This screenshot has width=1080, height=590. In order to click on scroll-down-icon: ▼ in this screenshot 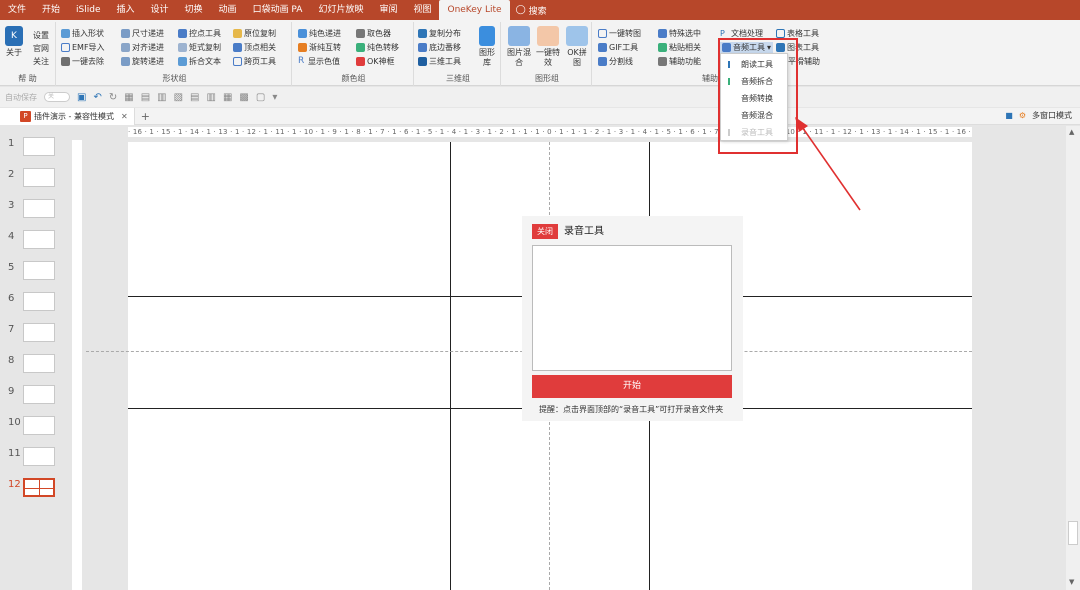, I will do `click(1071, 582)`.